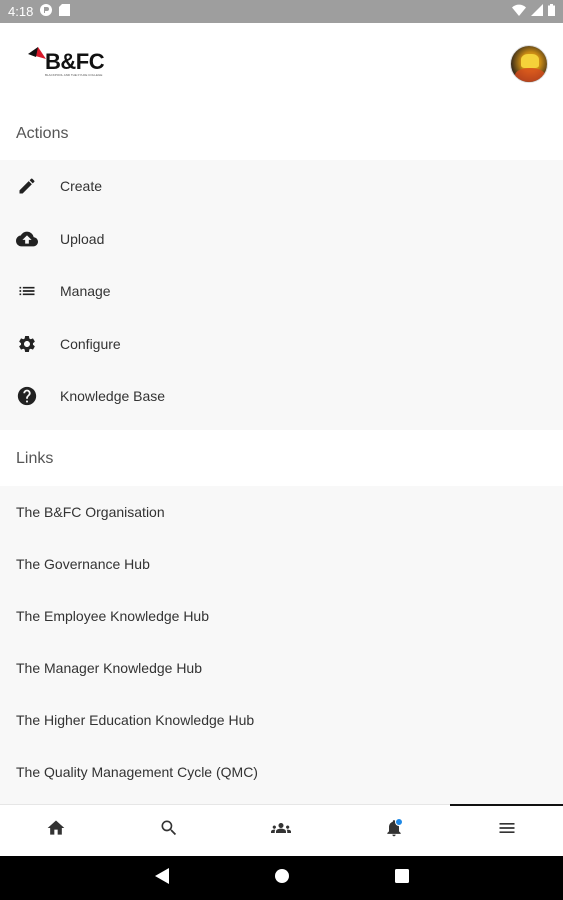  What do you see at coordinates (81, 186) in the screenshot?
I see `action-label: Create` at bounding box center [81, 186].